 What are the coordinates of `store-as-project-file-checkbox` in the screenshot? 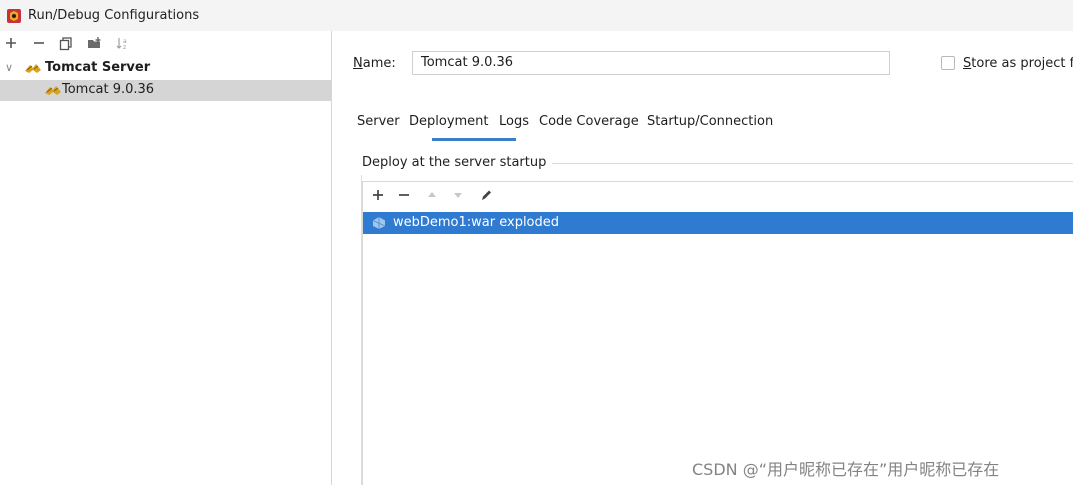 It's located at (948, 63).